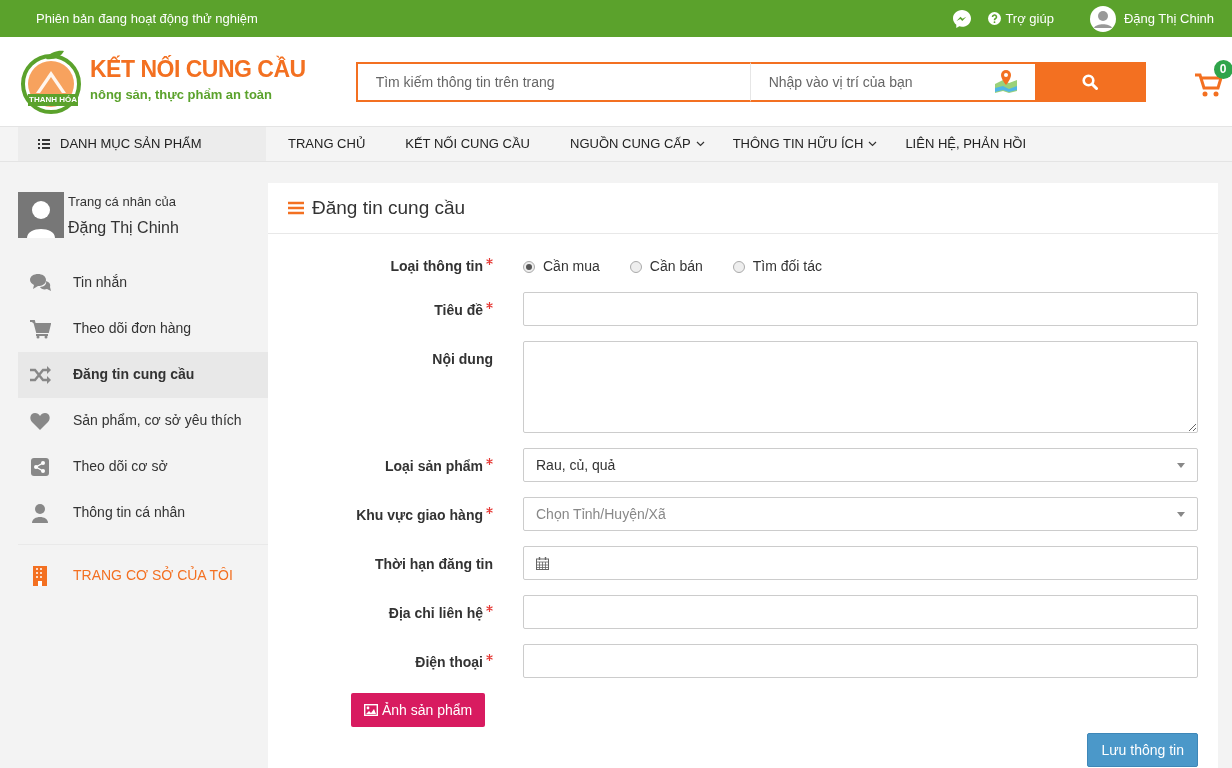 The height and width of the screenshot is (768, 1232). I want to click on date-field, so click(860, 563).